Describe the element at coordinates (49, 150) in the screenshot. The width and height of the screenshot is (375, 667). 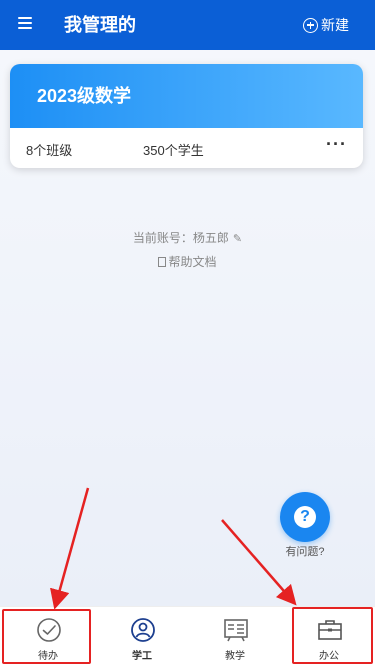
I see `class-count: 8个班级` at that location.